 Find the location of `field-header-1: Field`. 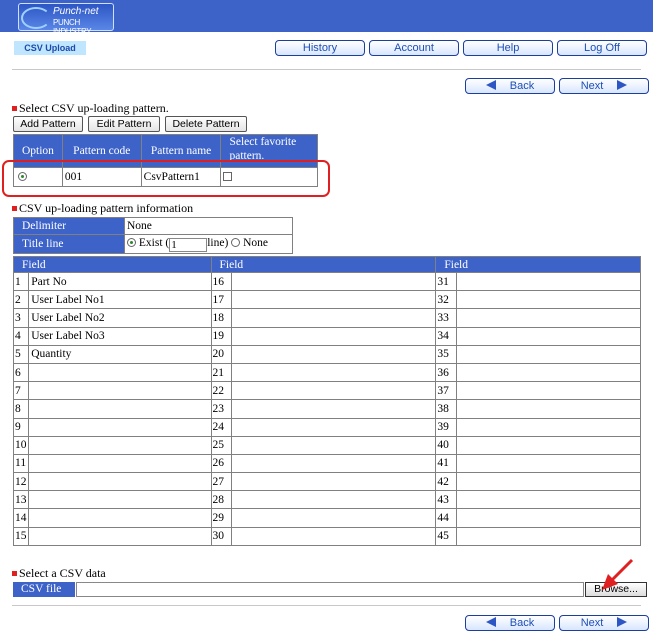

field-header-1: Field is located at coordinates (112, 264).